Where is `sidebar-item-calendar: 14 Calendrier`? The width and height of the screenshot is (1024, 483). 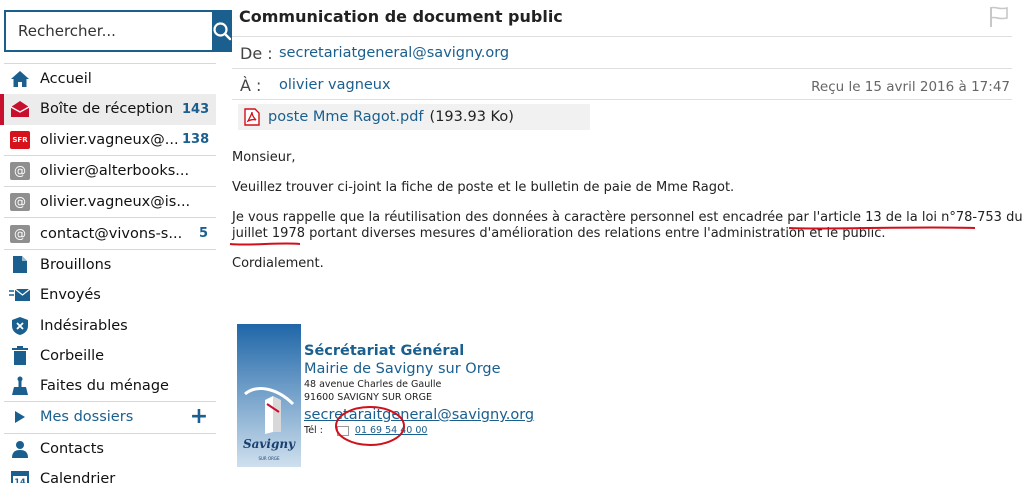 sidebar-item-calendar: 14 Calendrier is located at coordinates (108, 473).